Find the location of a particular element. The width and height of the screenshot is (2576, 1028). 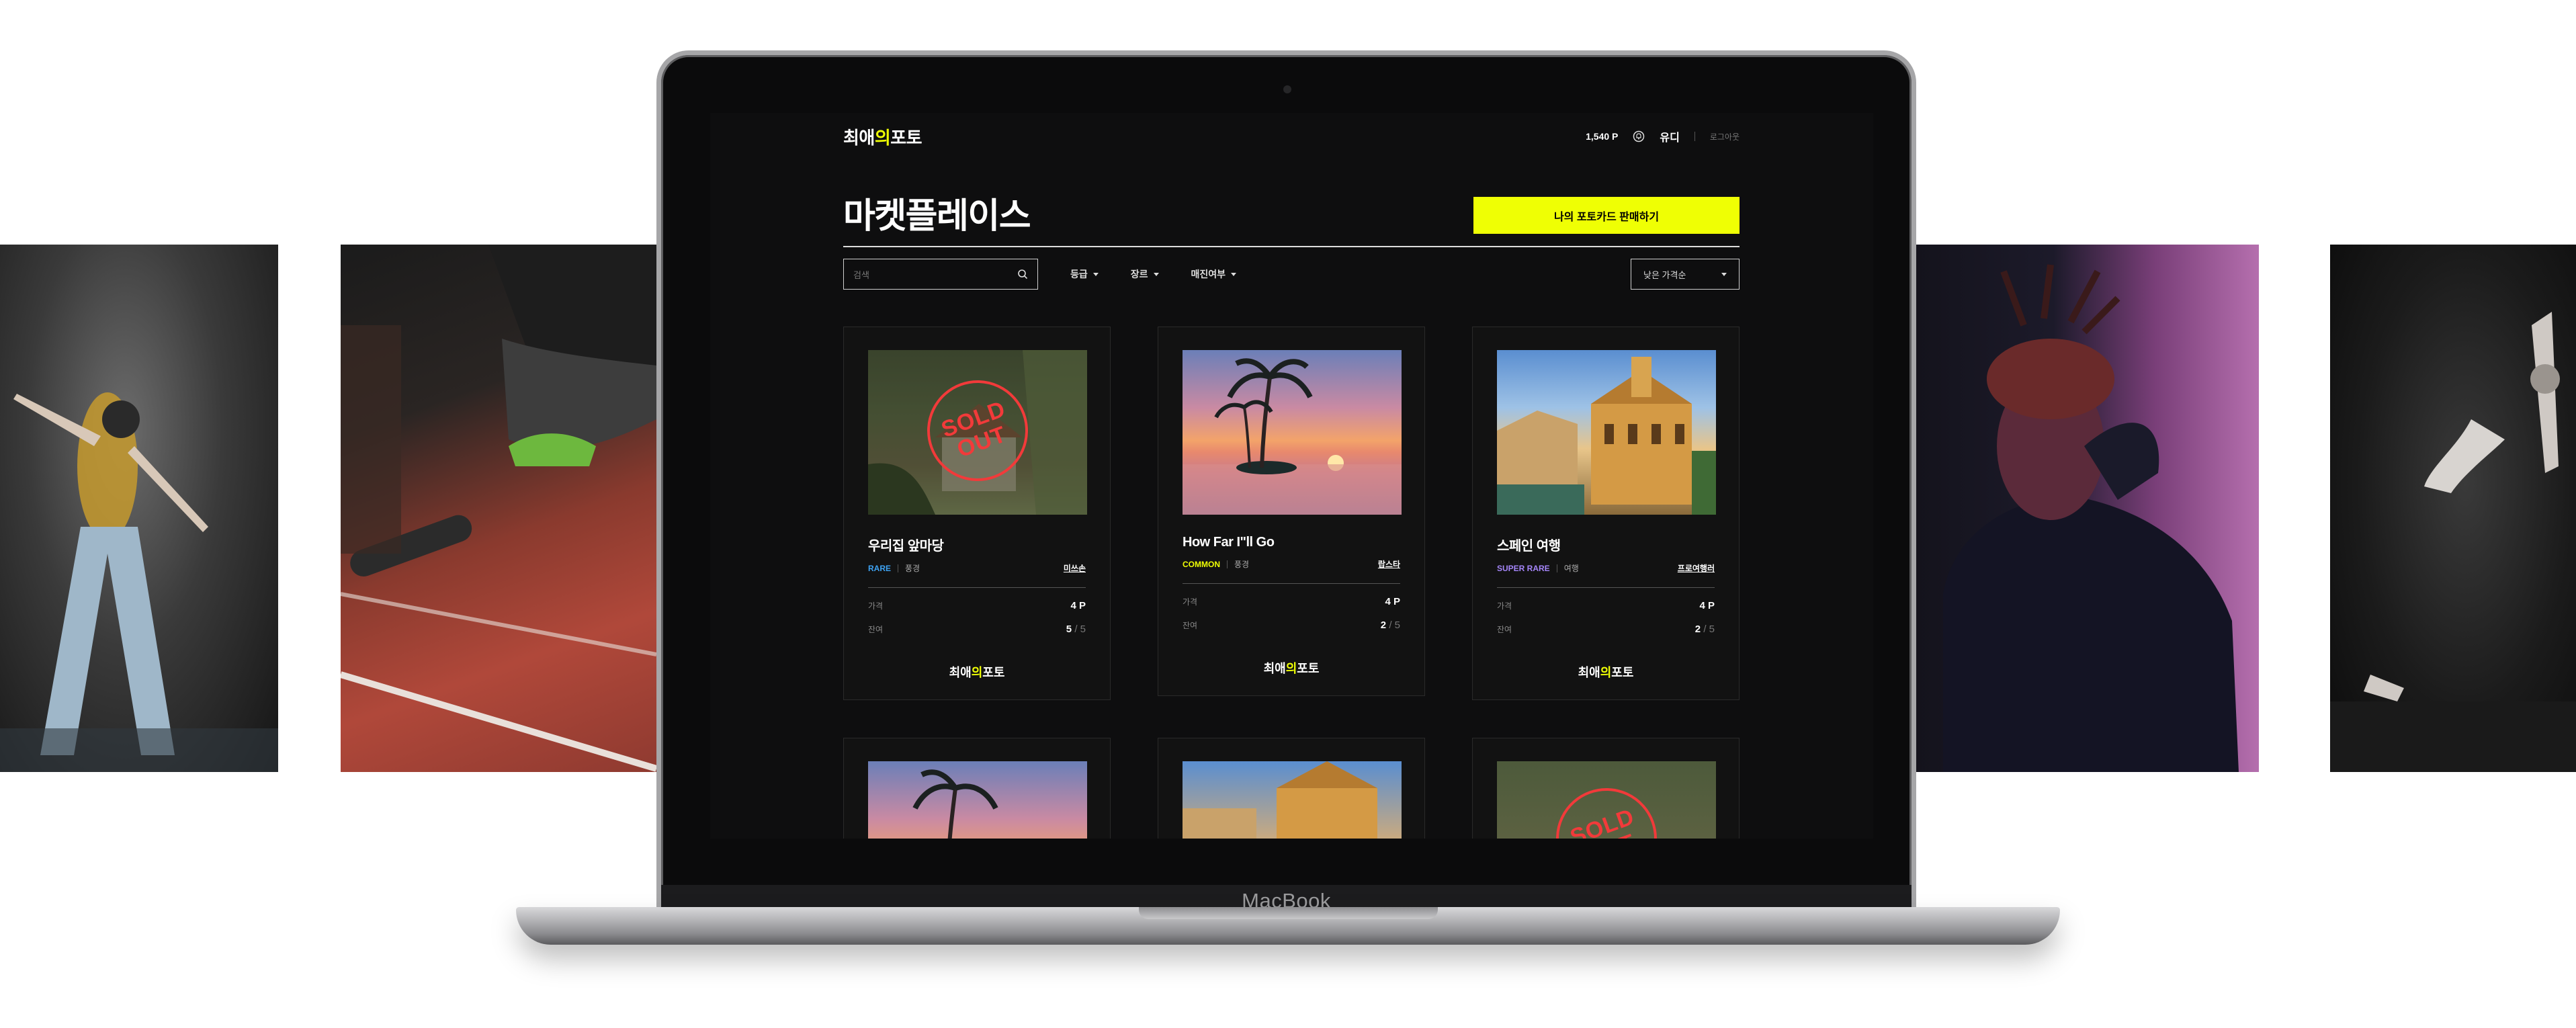

photocard-meta: RARE 풍경 미쓰손 is located at coordinates (977, 568).